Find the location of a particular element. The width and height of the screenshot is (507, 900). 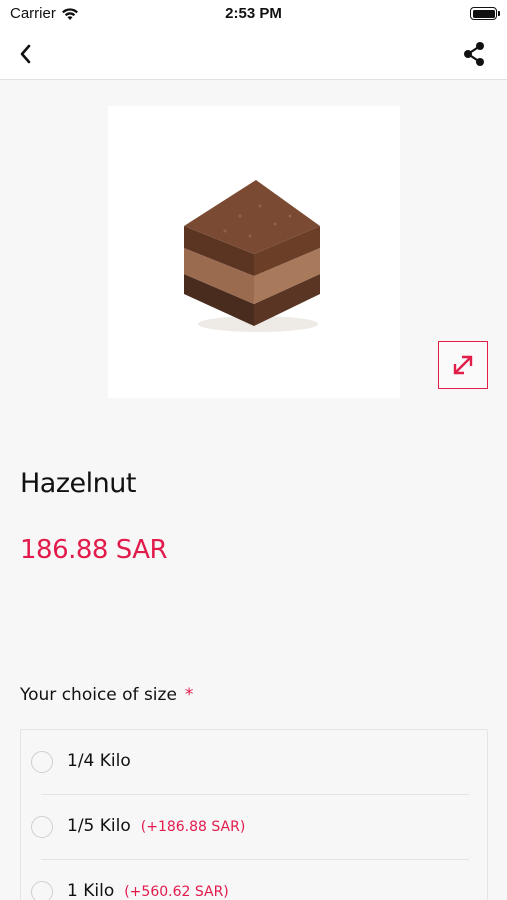

option-label: 1/4 Kilo is located at coordinates (99, 761).